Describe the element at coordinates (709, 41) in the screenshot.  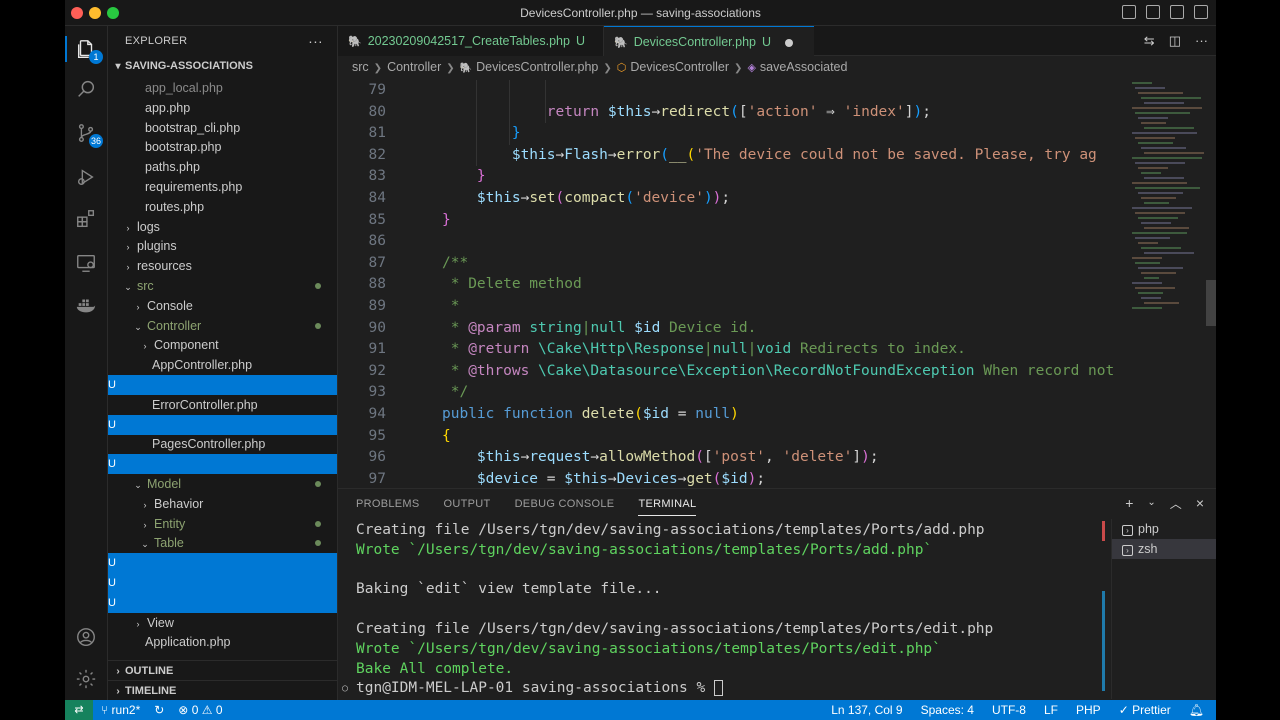
I see `tab-devices-controller: 🐘 DevicesController.php U` at that location.